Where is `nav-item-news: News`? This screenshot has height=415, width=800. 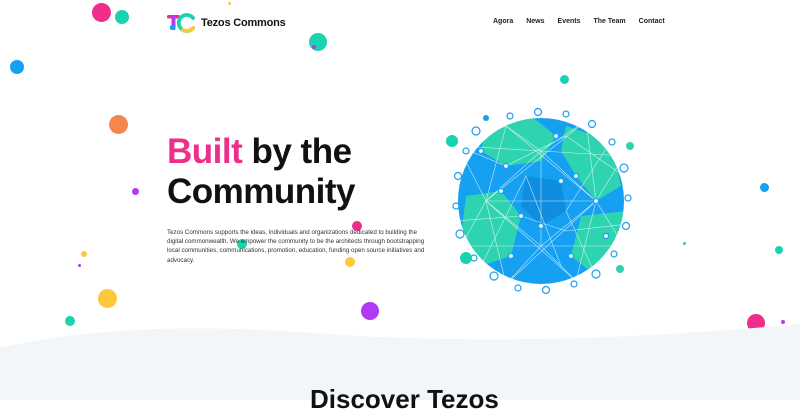
nav-item-news: News is located at coordinates (535, 21).